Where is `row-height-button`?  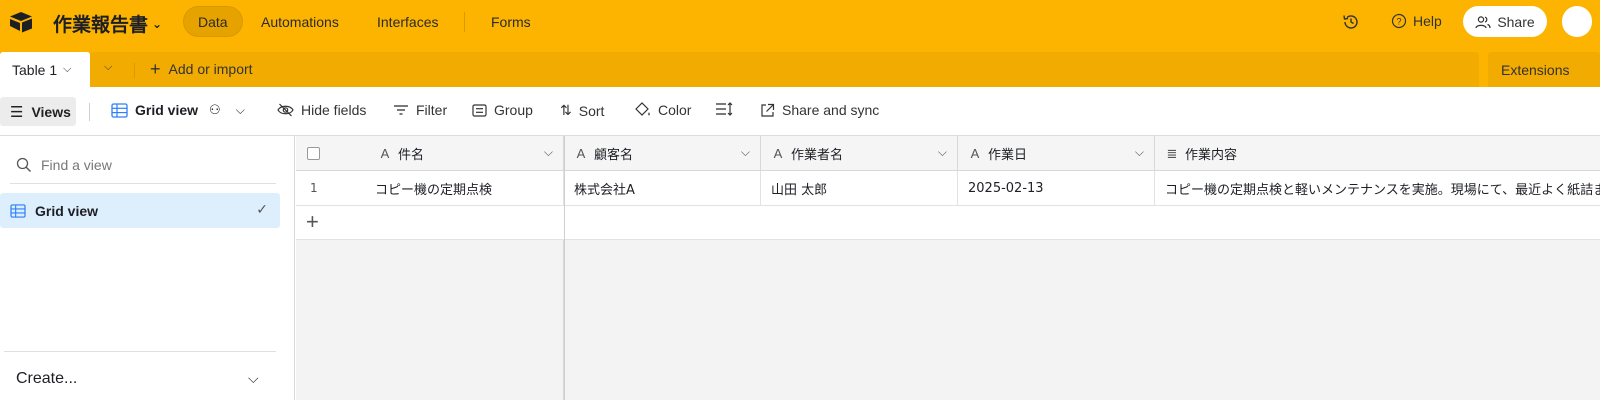
row-height-button is located at coordinates (724, 109).